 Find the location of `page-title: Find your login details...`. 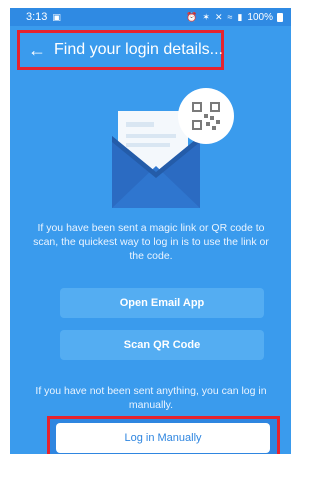

page-title: Find your login details... is located at coordinates (138, 49).